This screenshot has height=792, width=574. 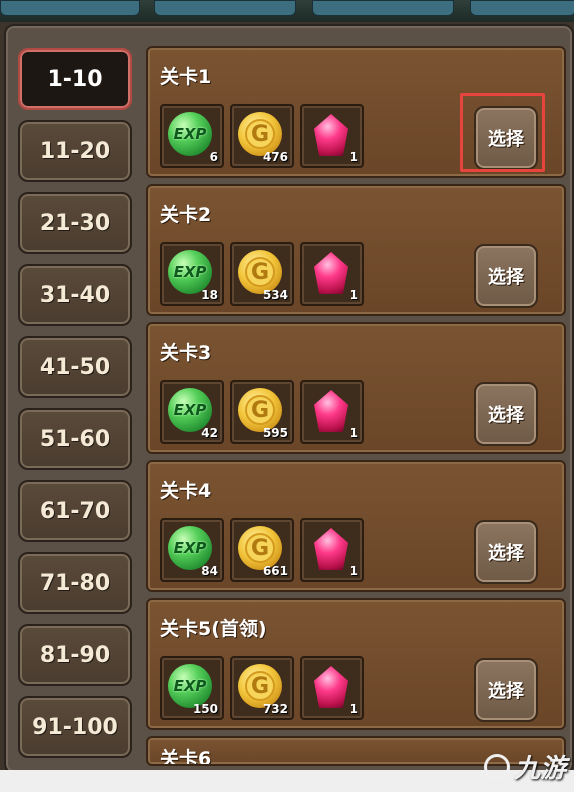 I want to click on logo-icon, so click(x=497, y=766).